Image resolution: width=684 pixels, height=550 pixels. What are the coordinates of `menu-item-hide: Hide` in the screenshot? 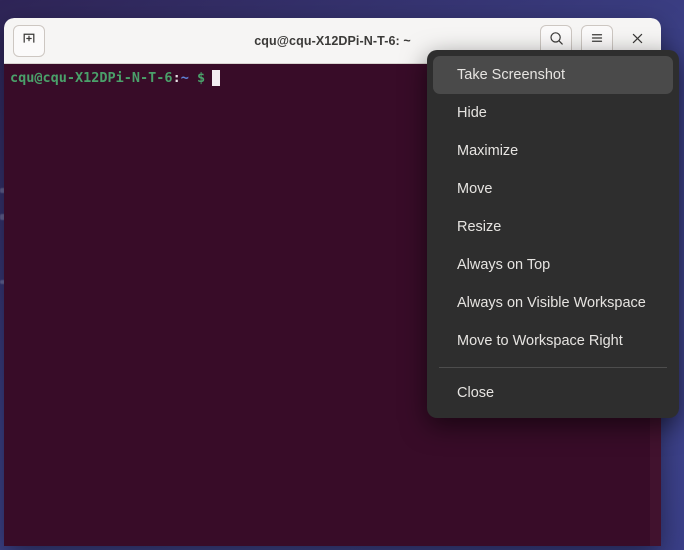 It's located at (553, 113).